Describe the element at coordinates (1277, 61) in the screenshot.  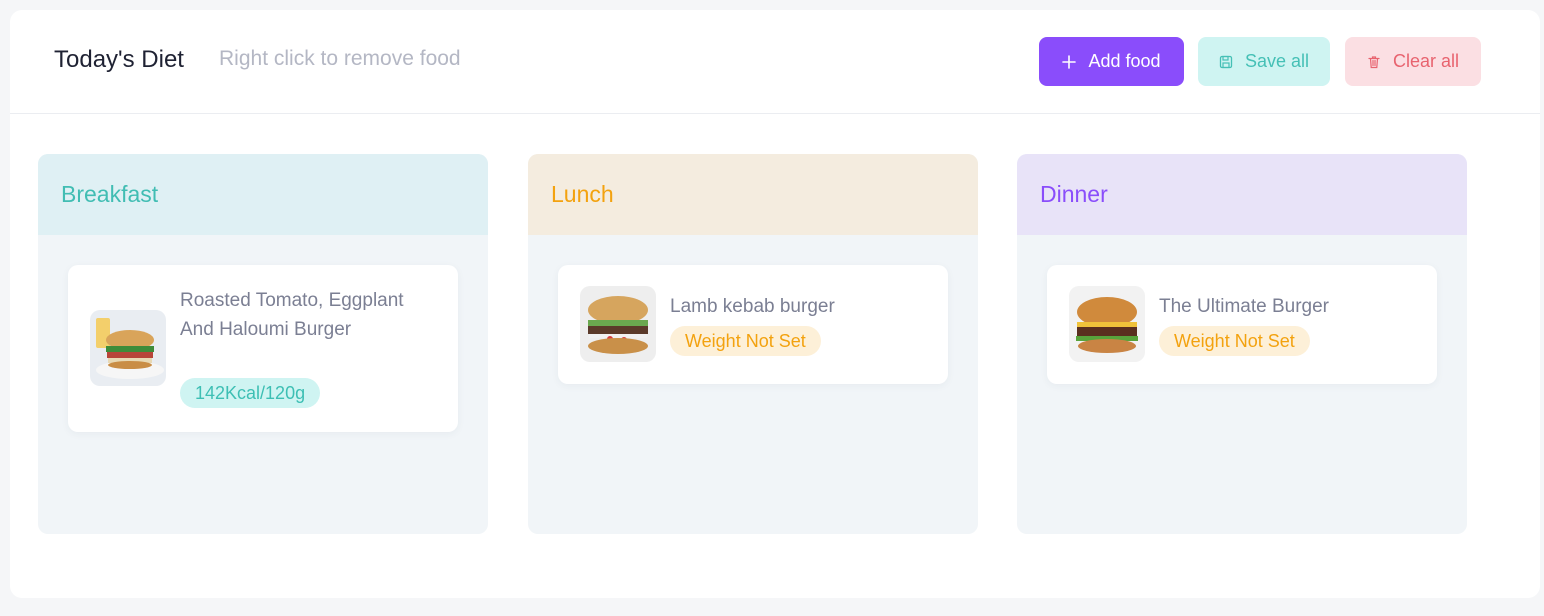
I see `save-all-label: Save all` at that location.